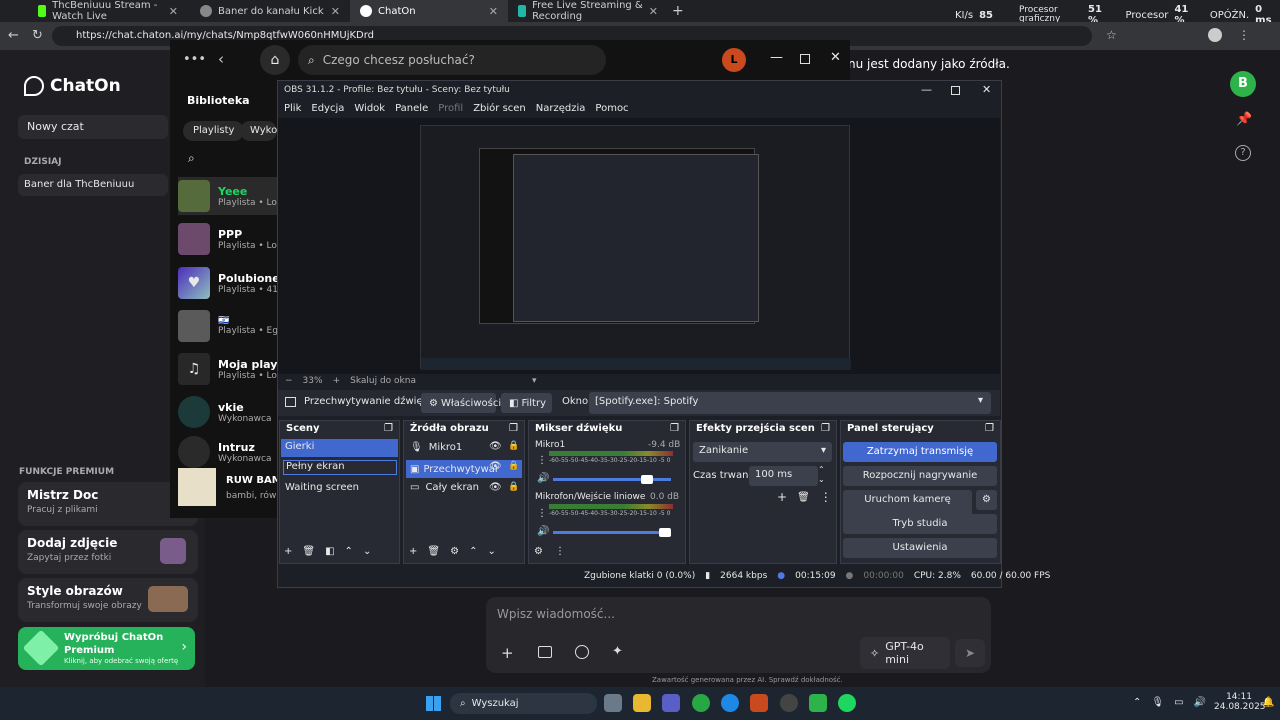  What do you see at coordinates (523, 703) in the screenshot?
I see `taskbar-search: ⌕ Wyszukaj` at bounding box center [523, 703].